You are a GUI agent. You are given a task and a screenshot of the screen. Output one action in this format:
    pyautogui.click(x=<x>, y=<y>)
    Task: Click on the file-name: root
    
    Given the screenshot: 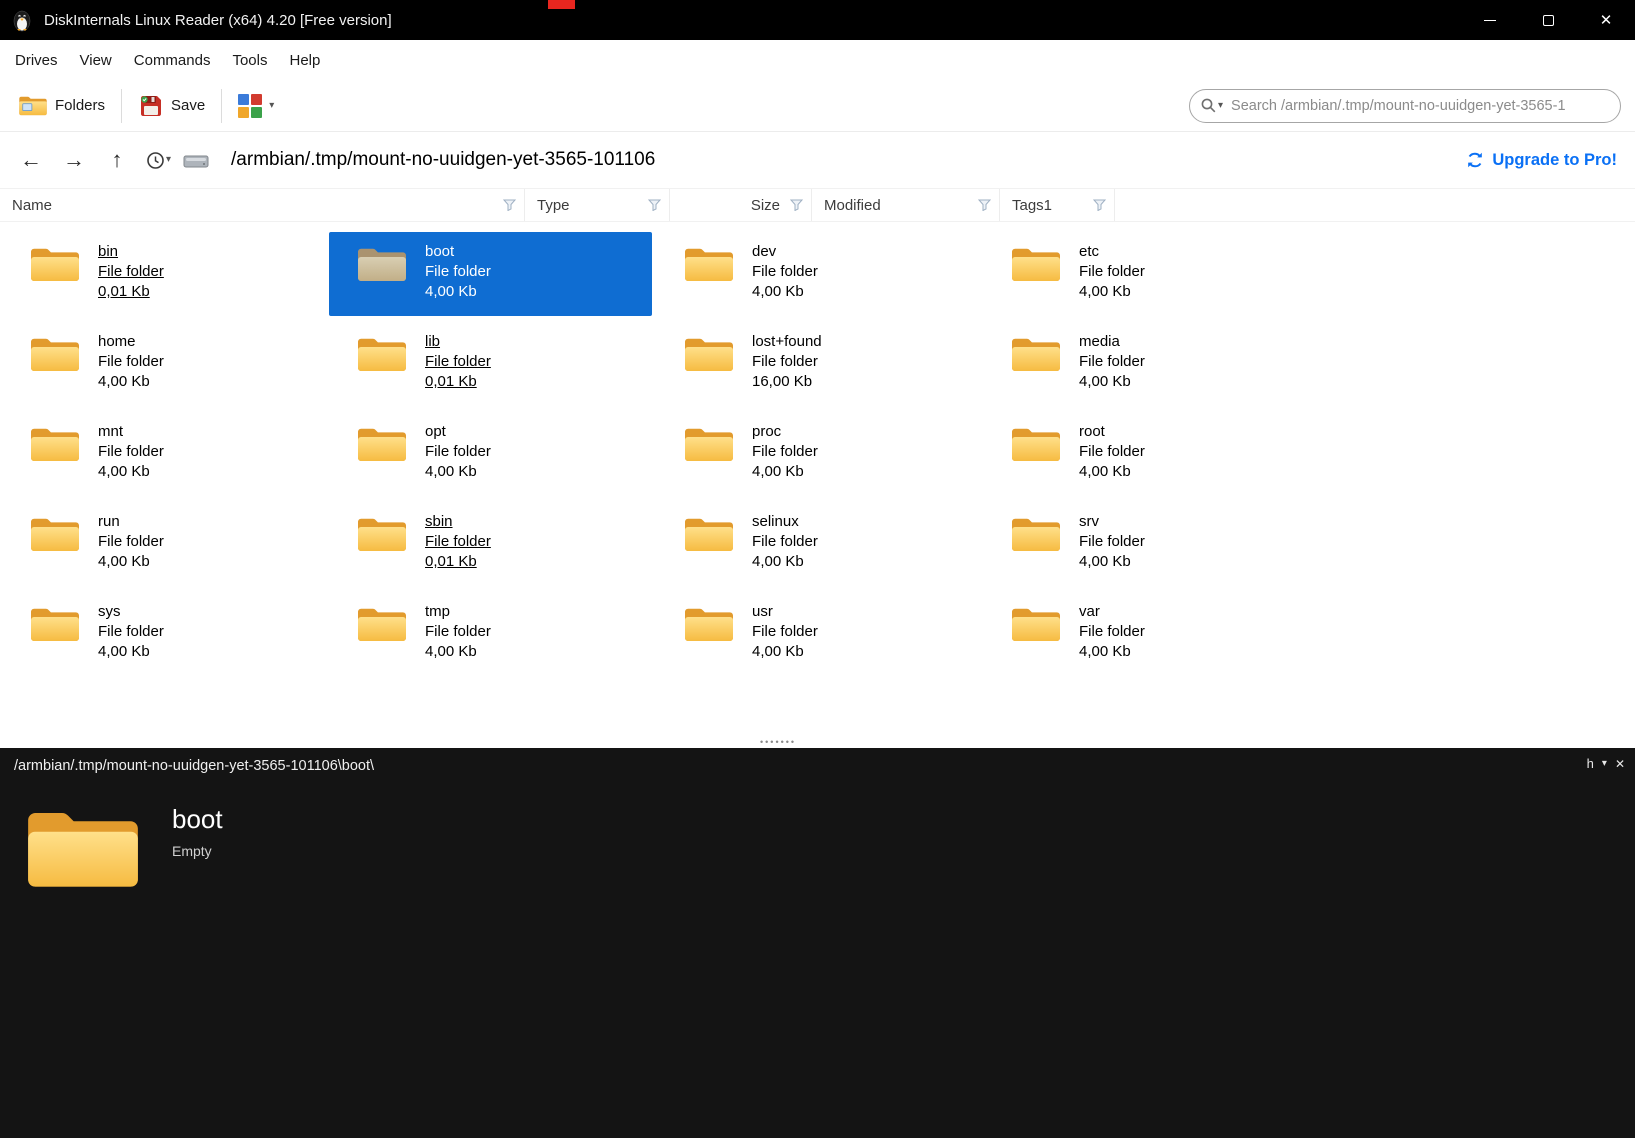 What is the action you would take?
    pyautogui.click(x=1092, y=431)
    